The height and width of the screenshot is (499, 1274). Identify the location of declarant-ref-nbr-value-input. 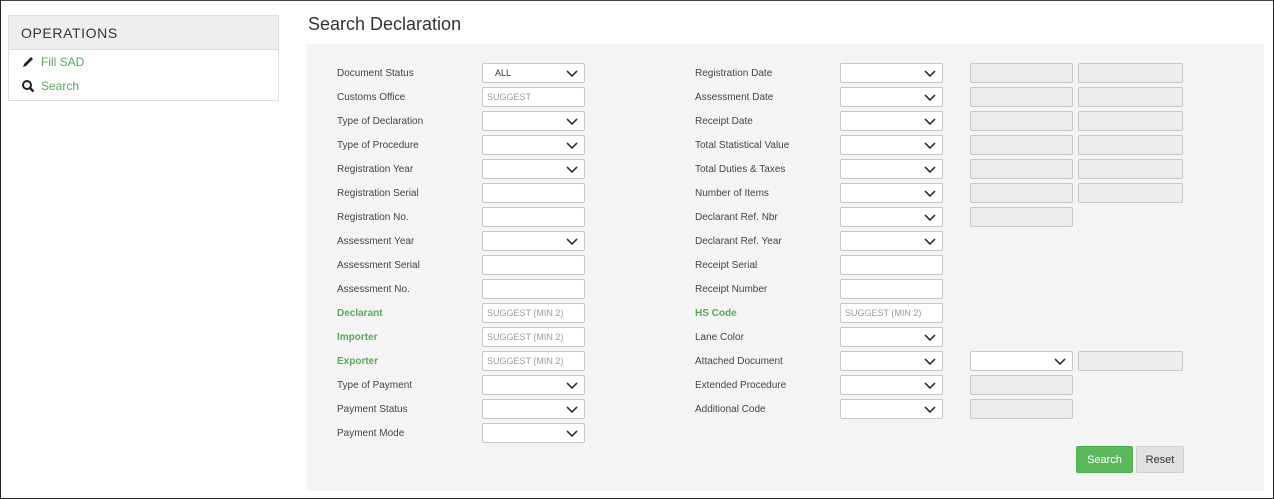
(1021, 217).